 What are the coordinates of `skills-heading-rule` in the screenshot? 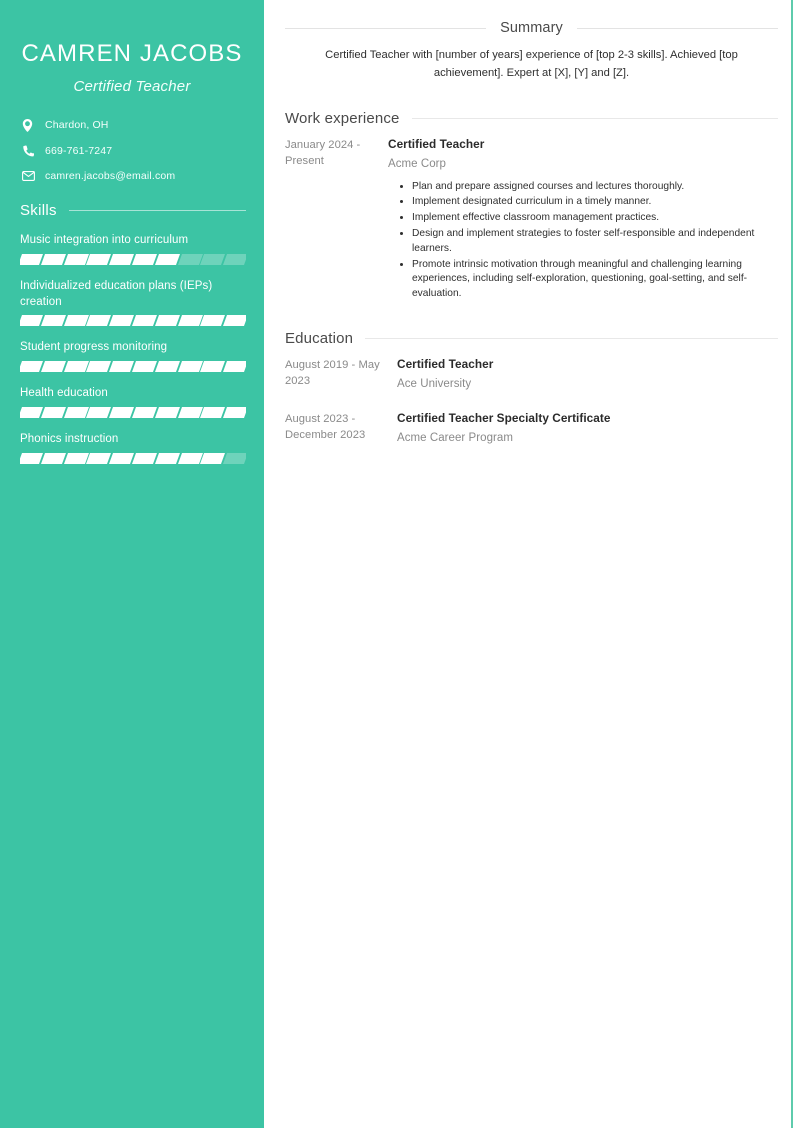 It's located at (157, 210).